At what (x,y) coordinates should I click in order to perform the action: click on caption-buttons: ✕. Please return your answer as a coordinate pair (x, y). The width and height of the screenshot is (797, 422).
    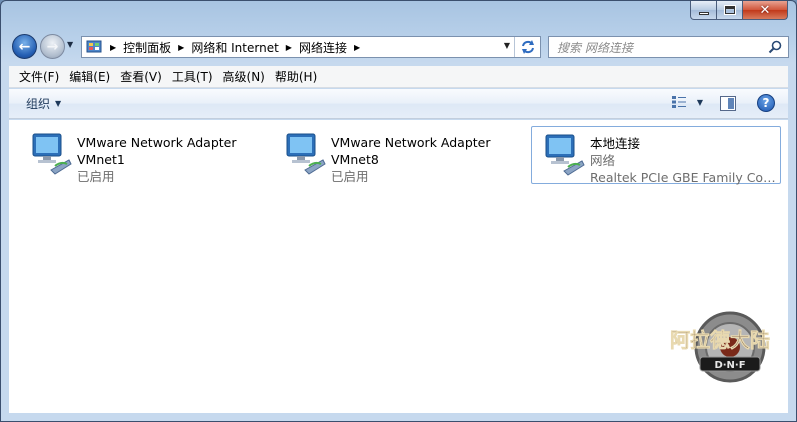
    Looking at the image, I should click on (739, 11).